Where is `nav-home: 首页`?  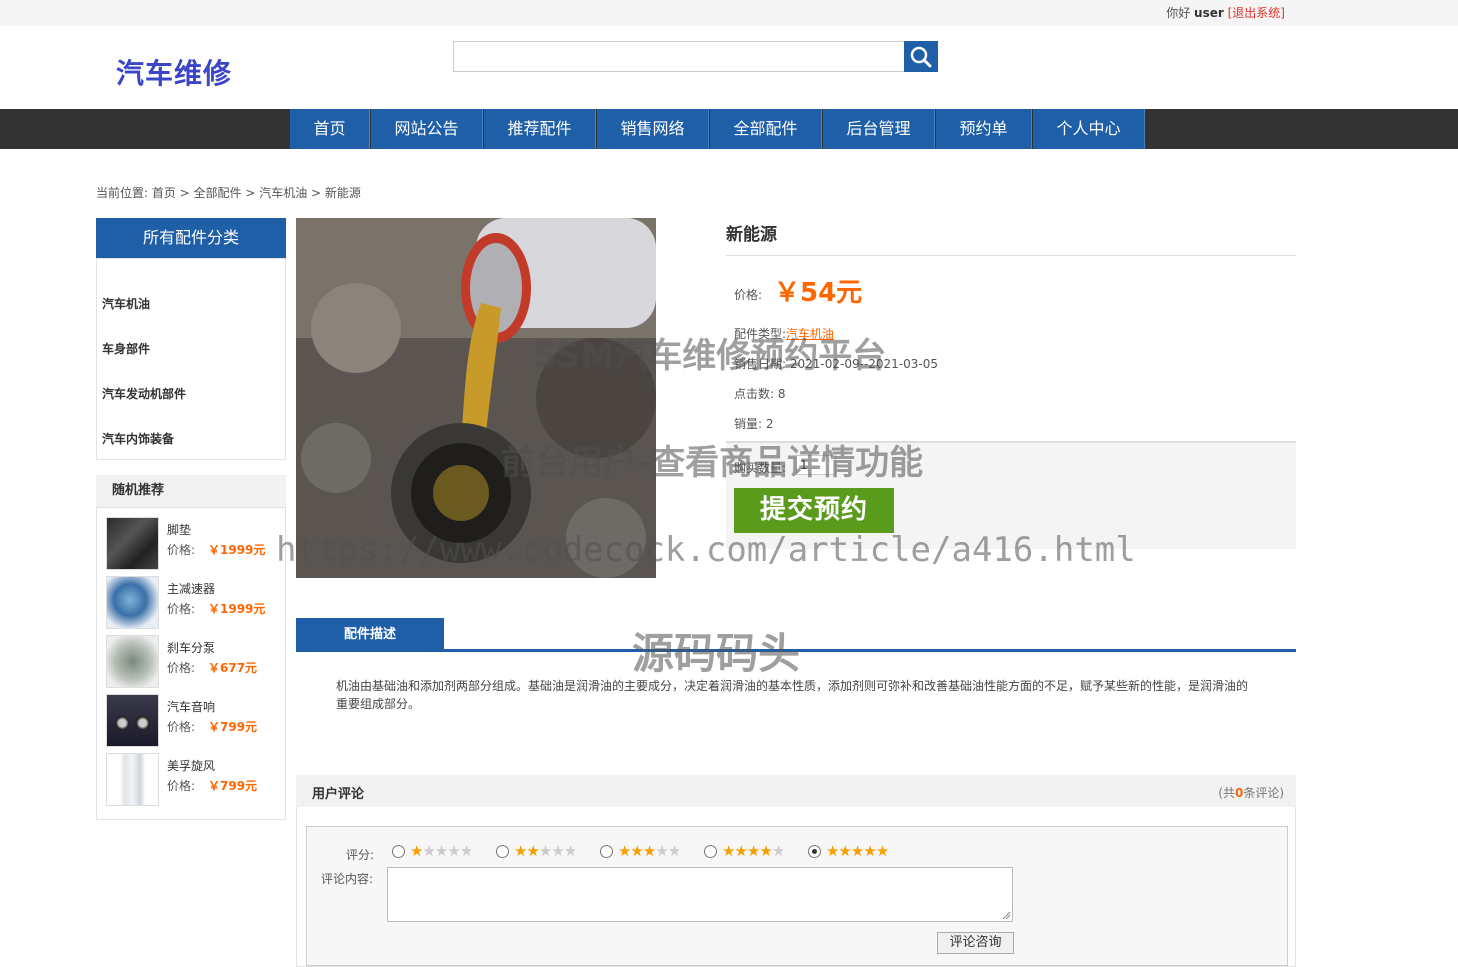 nav-home: 首页 is located at coordinates (330, 129).